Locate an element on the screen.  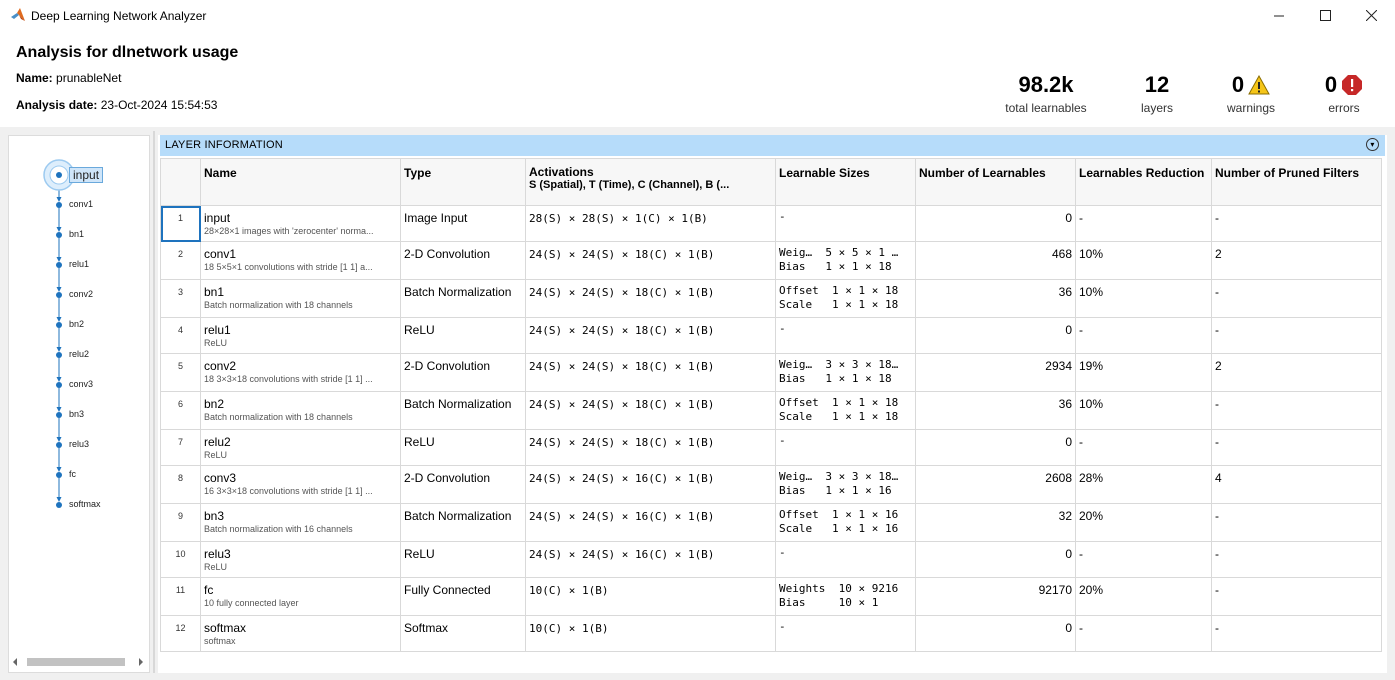
cell-number-of-learnables: 2608 is located at coordinates (995, 484).